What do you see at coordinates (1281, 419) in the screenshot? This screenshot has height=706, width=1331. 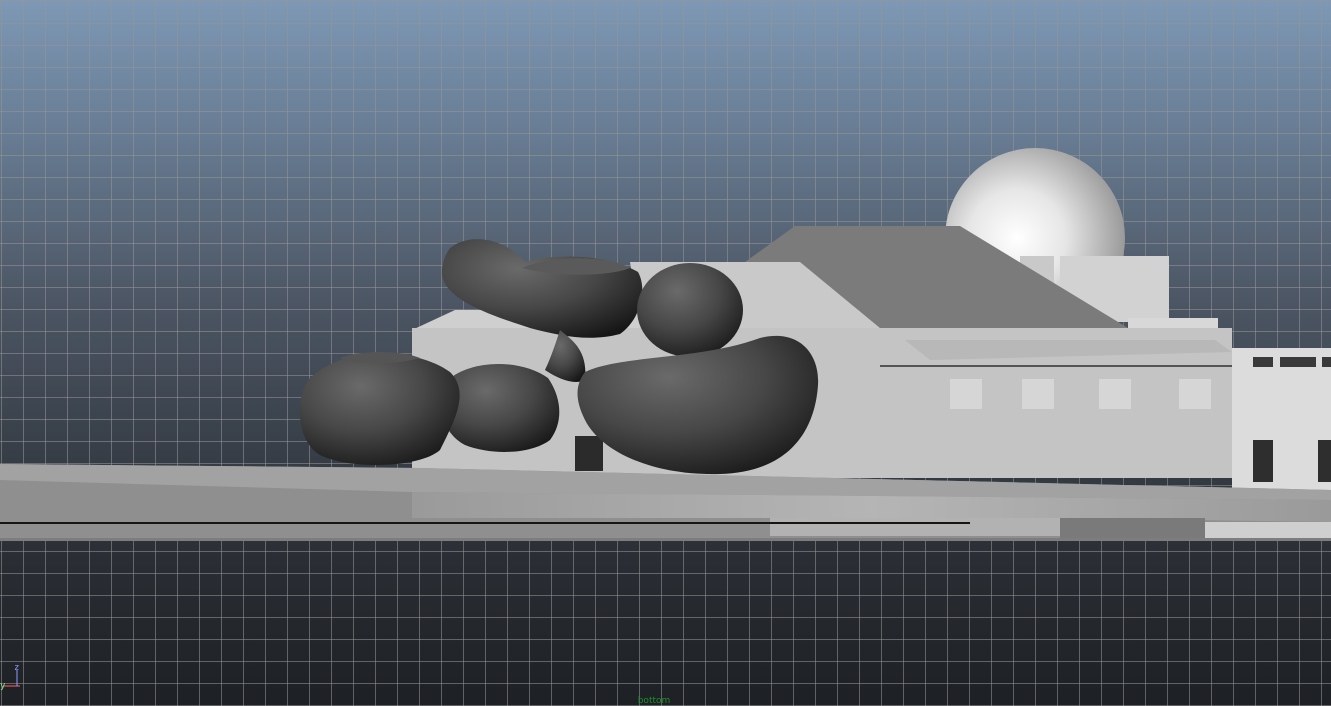 I see `side-wing` at bounding box center [1281, 419].